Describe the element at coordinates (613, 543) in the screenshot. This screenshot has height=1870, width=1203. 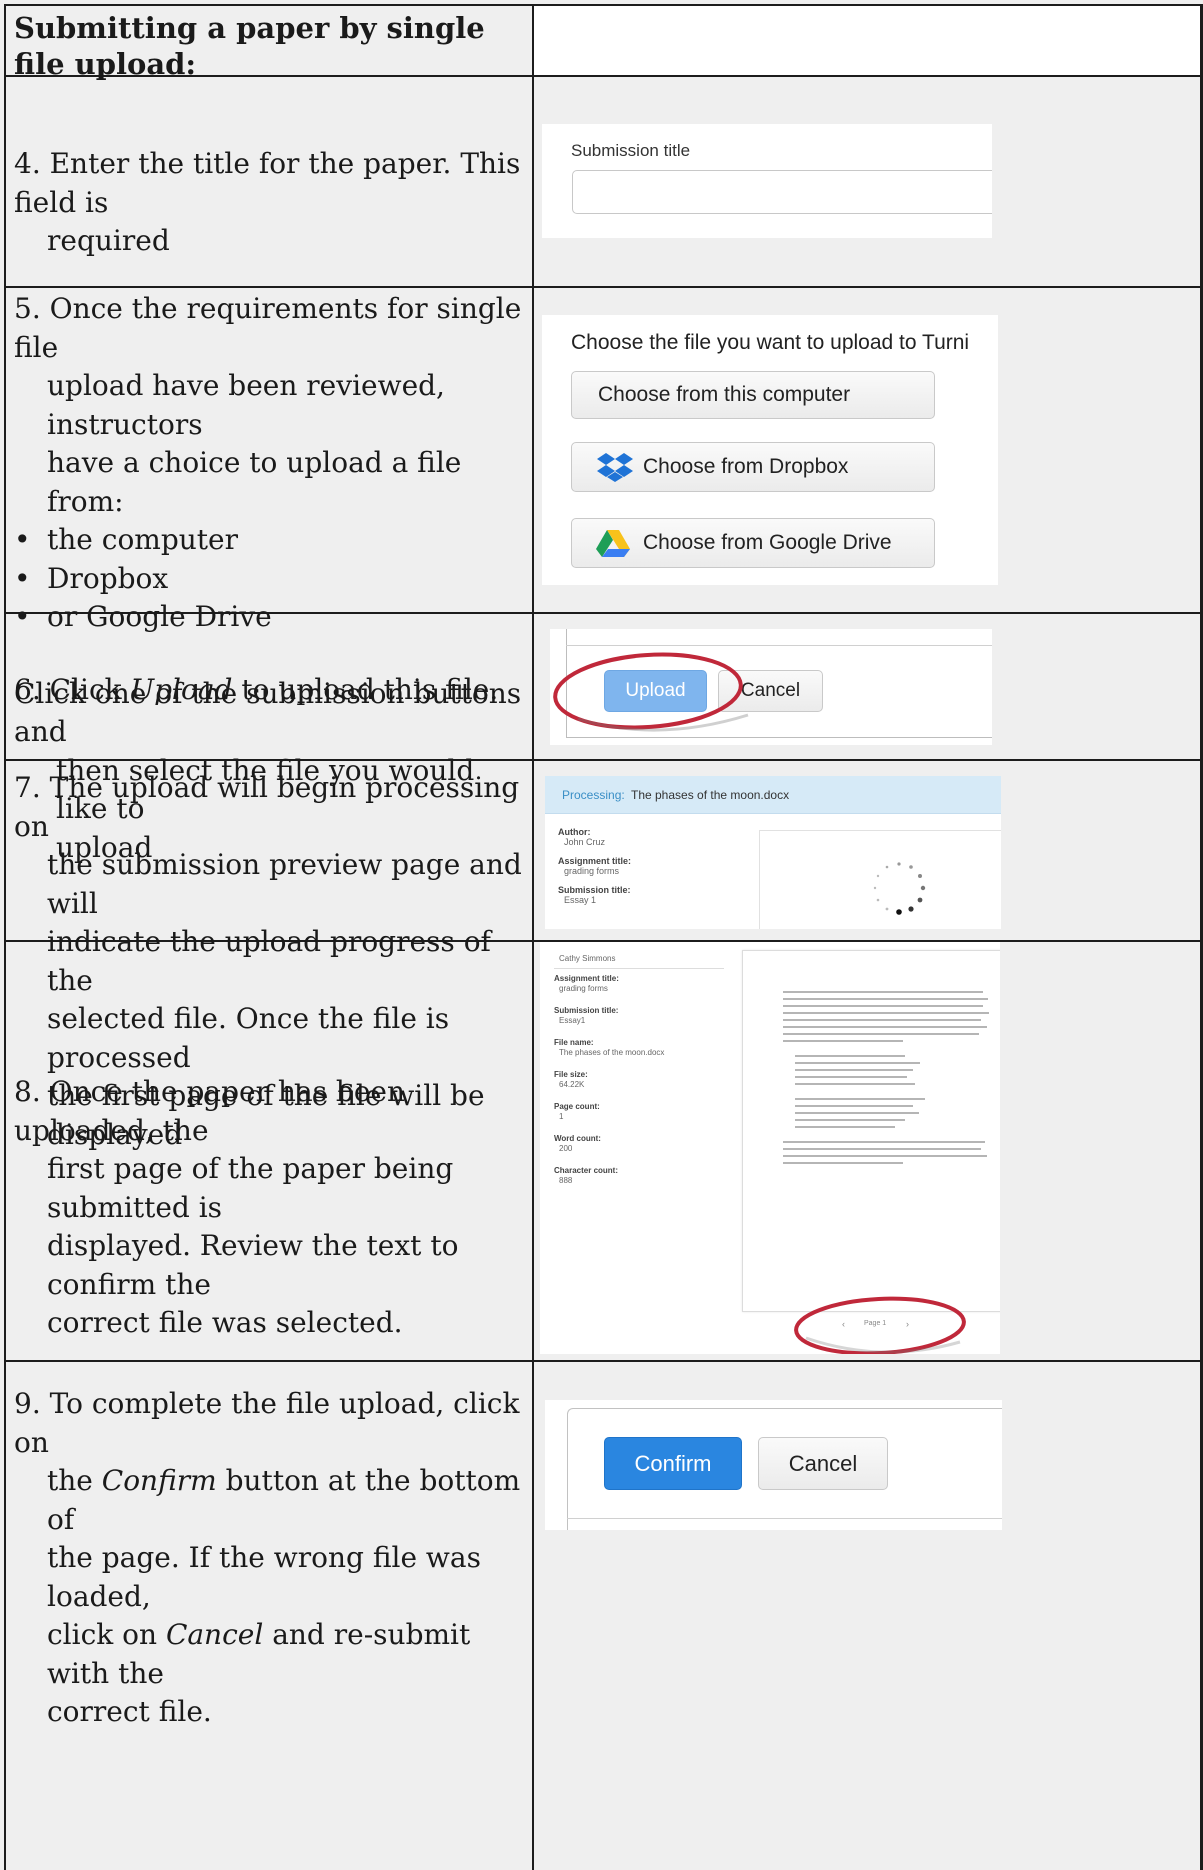
I see `google-drive-icon` at that location.